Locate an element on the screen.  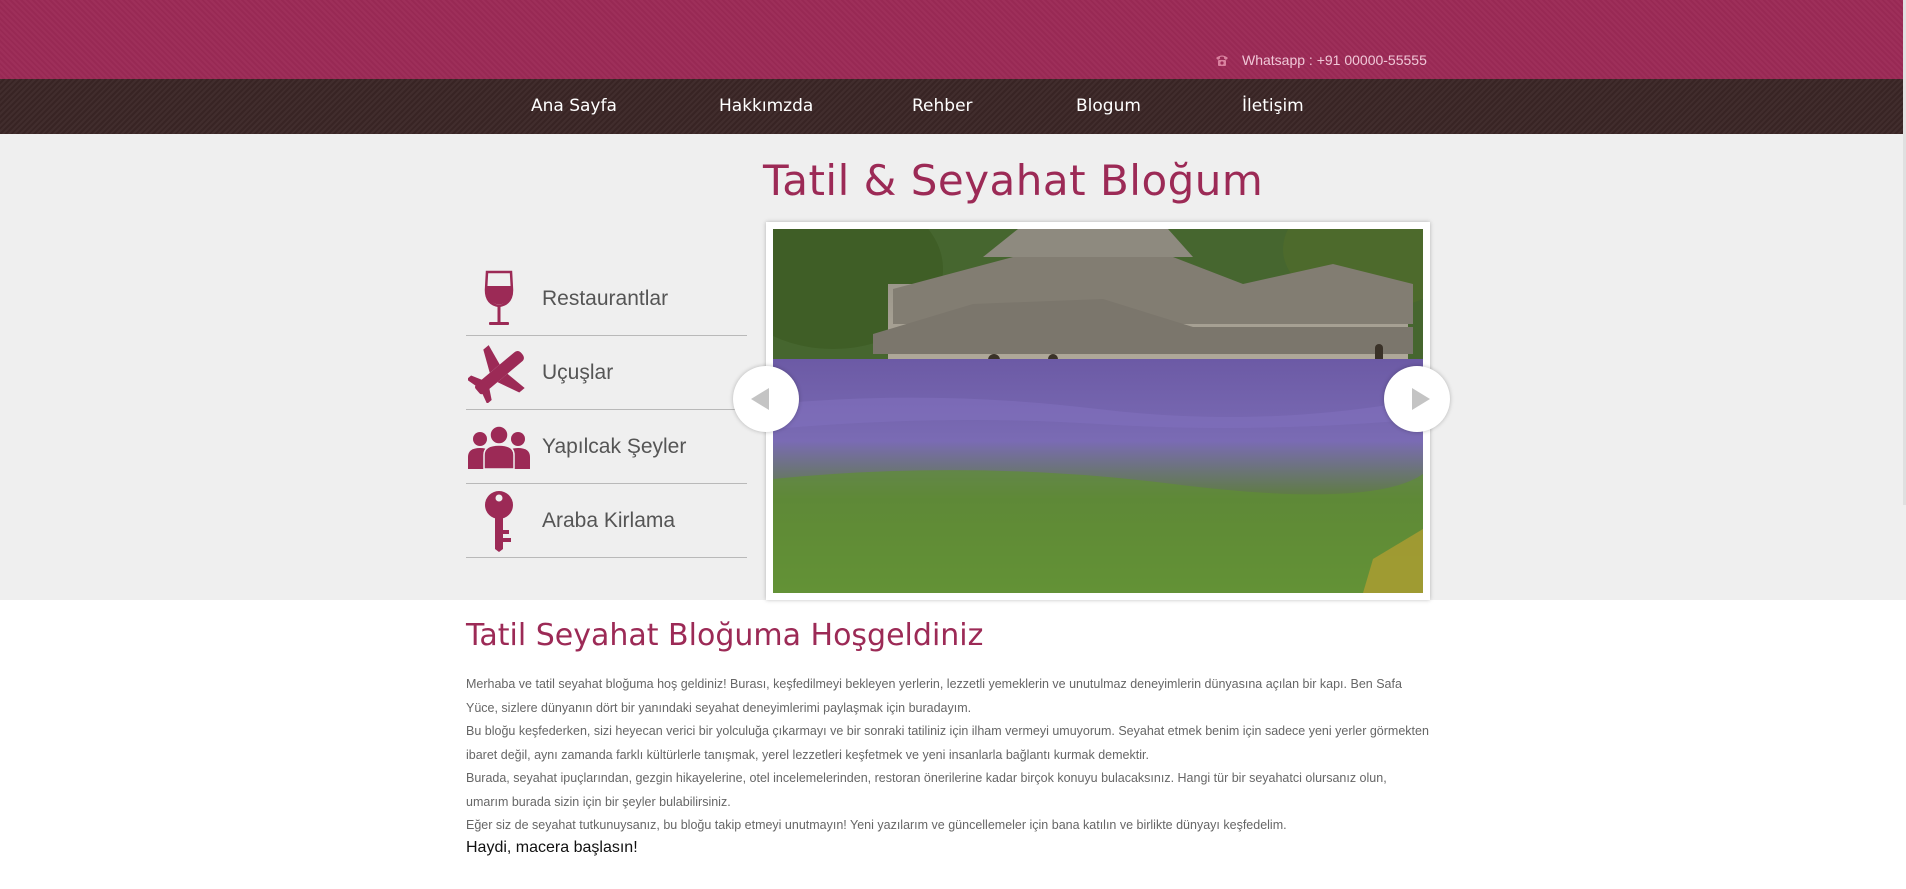
category-item-ucuslar: Uçuşlar is located at coordinates (606, 373).